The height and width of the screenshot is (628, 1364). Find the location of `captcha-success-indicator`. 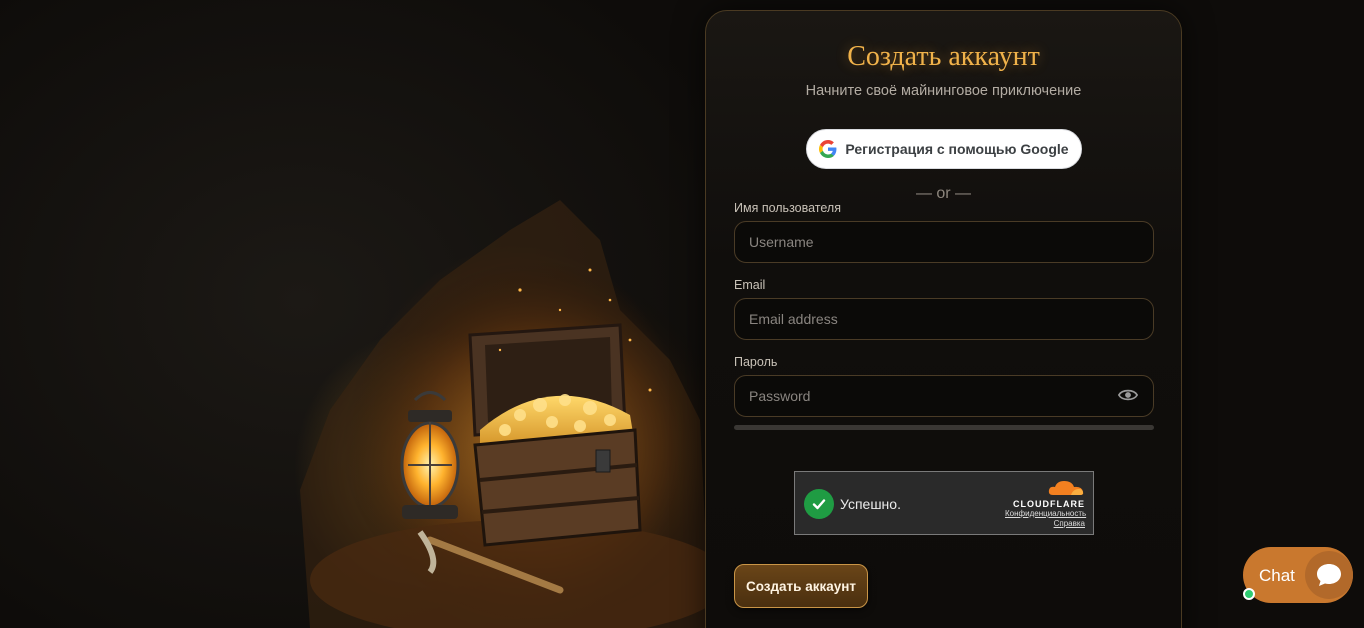

captcha-success-indicator is located at coordinates (819, 504).